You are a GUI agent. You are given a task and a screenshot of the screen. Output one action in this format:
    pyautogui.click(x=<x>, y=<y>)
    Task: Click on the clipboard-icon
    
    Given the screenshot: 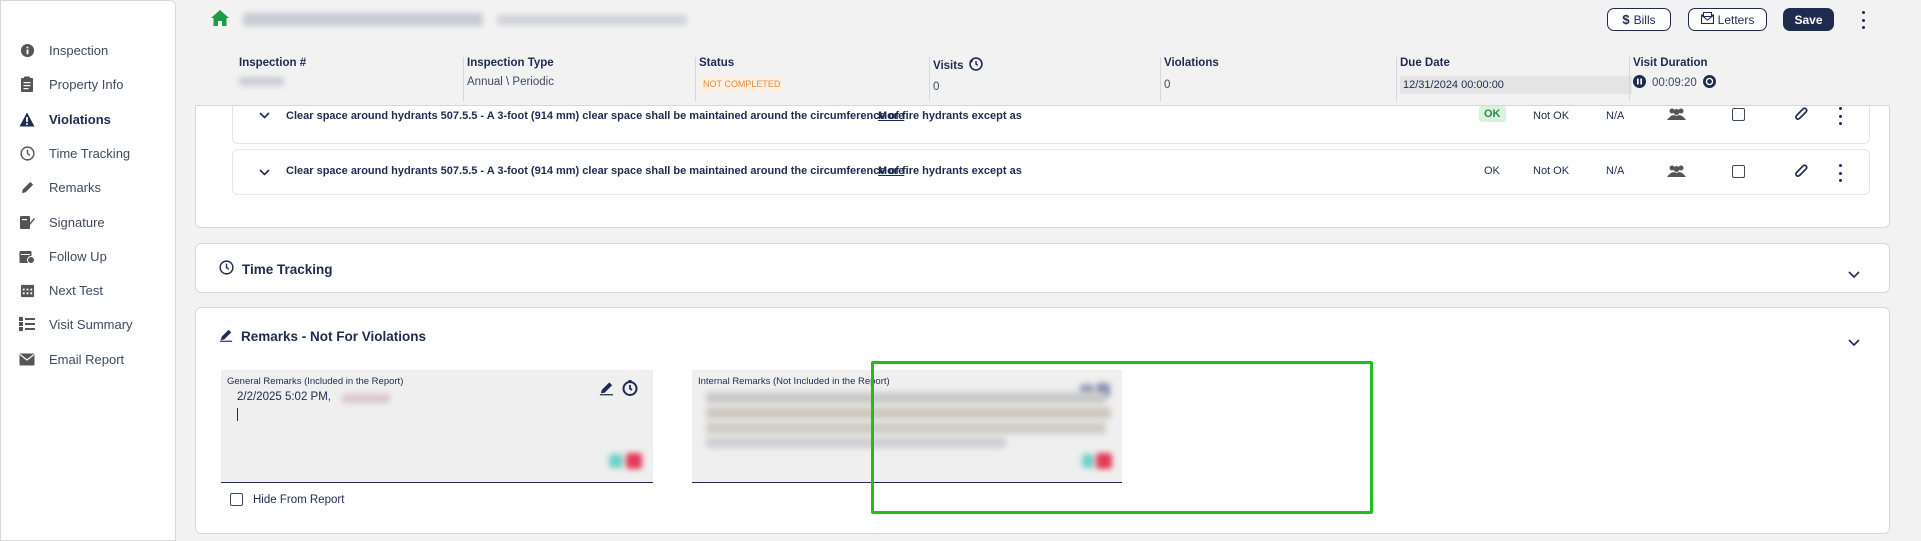 What is the action you would take?
    pyautogui.click(x=27, y=84)
    